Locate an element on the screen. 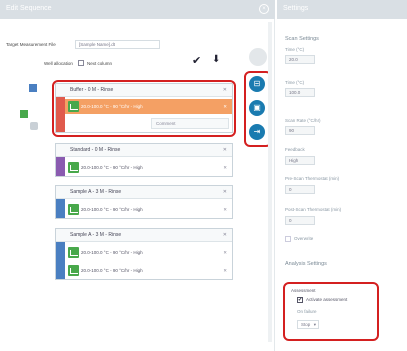 The height and width of the screenshot is (351, 407). user-icon-left is located at coordinates (34, 126).